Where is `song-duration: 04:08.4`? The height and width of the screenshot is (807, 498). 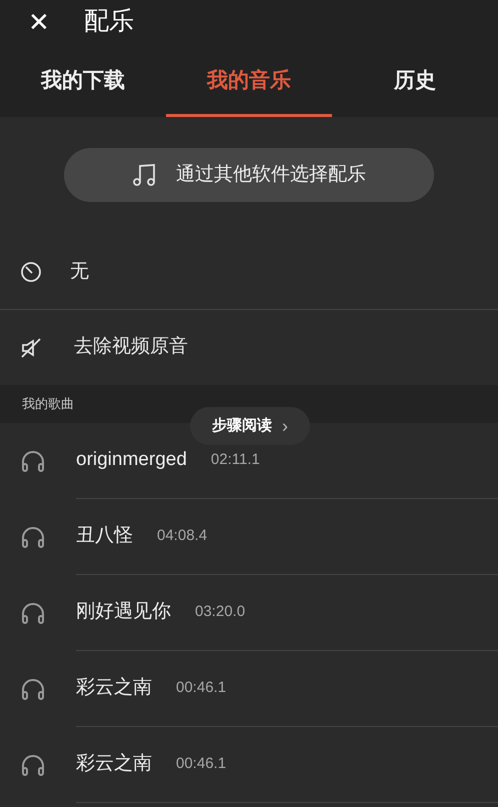
song-duration: 04:08.4 is located at coordinates (182, 536).